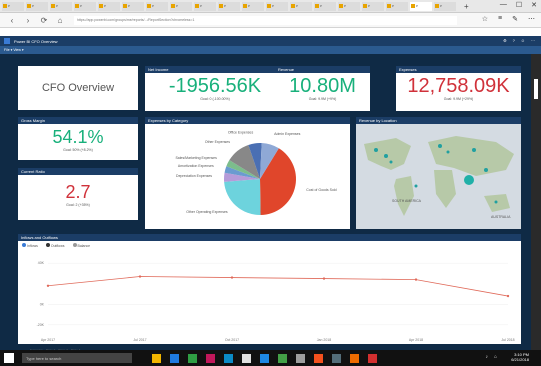 This screenshot has width=541, height=366. What do you see at coordinates (505, 40) in the screenshot?
I see `settings-icon: ⚙` at bounding box center [505, 40].